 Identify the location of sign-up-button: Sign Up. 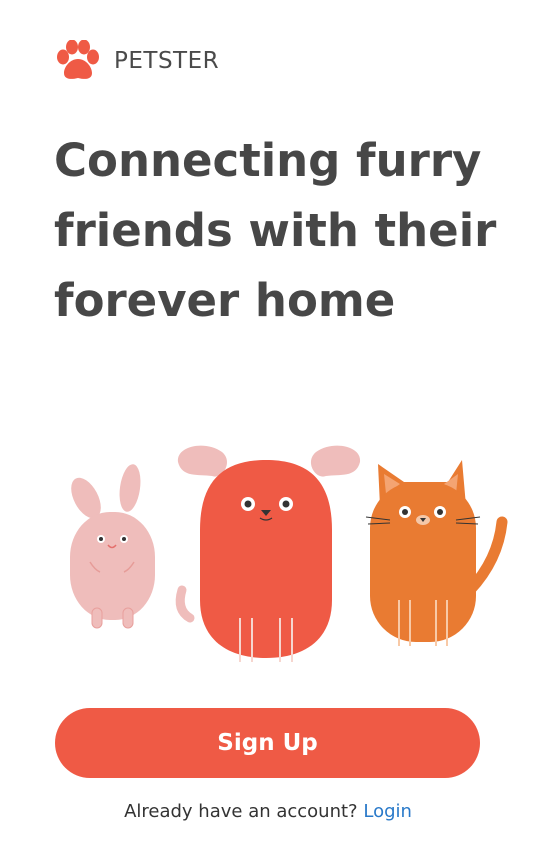
(267, 743).